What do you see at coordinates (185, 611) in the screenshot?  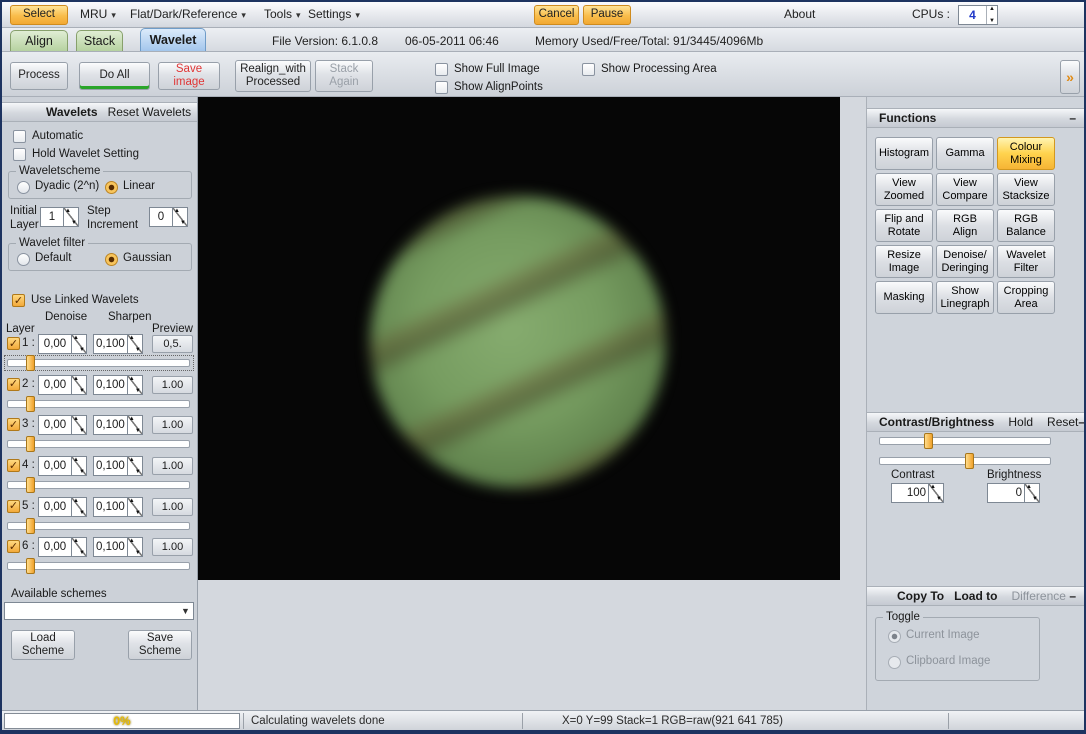 I see `chevron-down-icon: ▼` at bounding box center [185, 611].